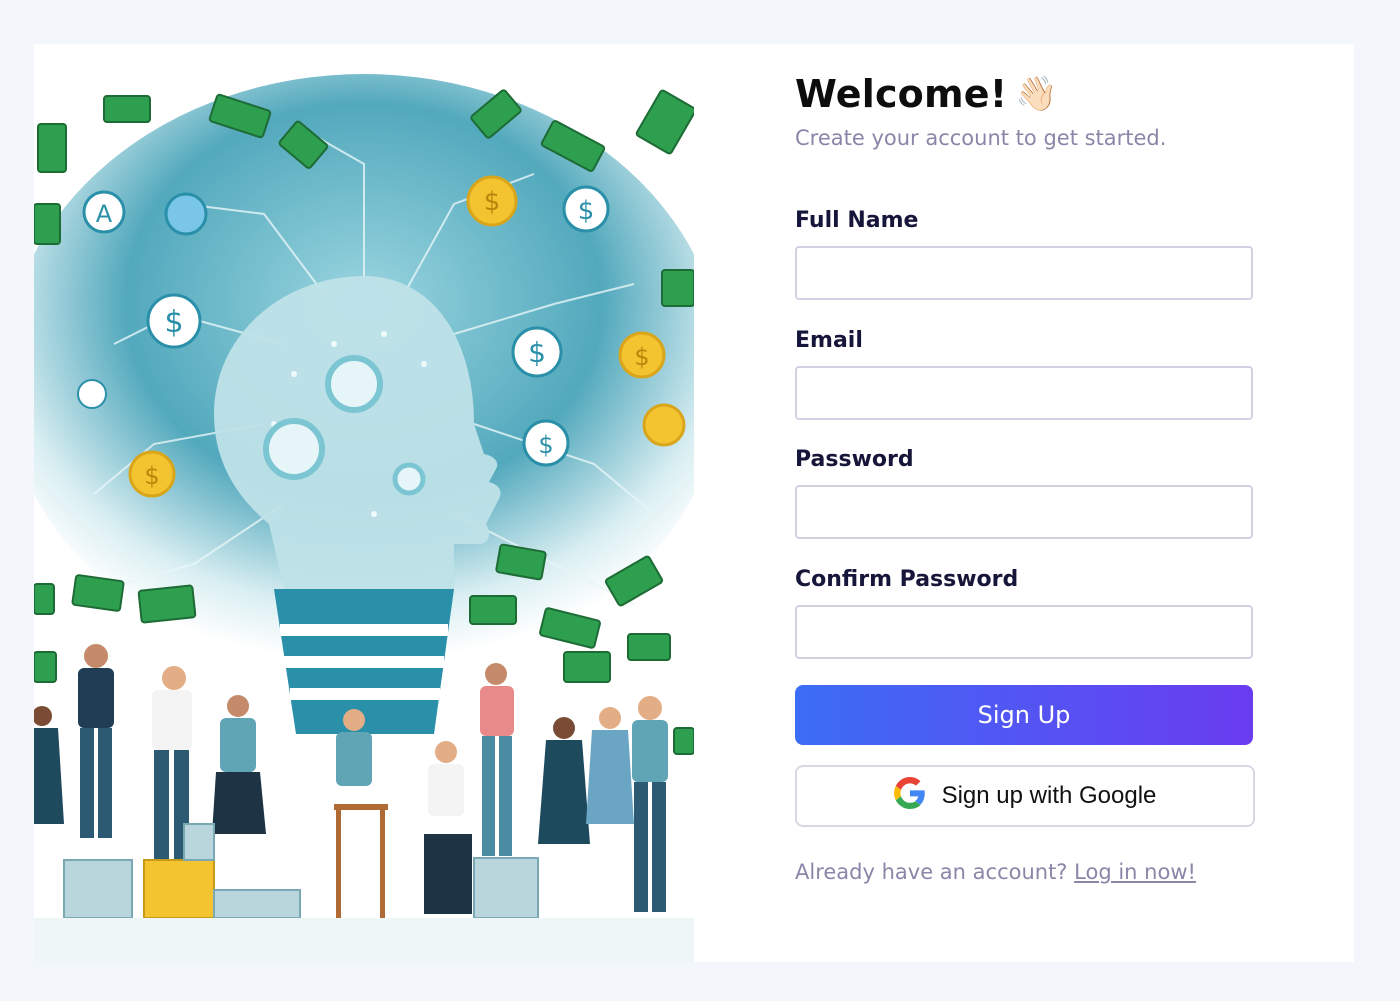  What do you see at coordinates (857, 220) in the screenshot?
I see `full-name-label: Full Name` at bounding box center [857, 220].